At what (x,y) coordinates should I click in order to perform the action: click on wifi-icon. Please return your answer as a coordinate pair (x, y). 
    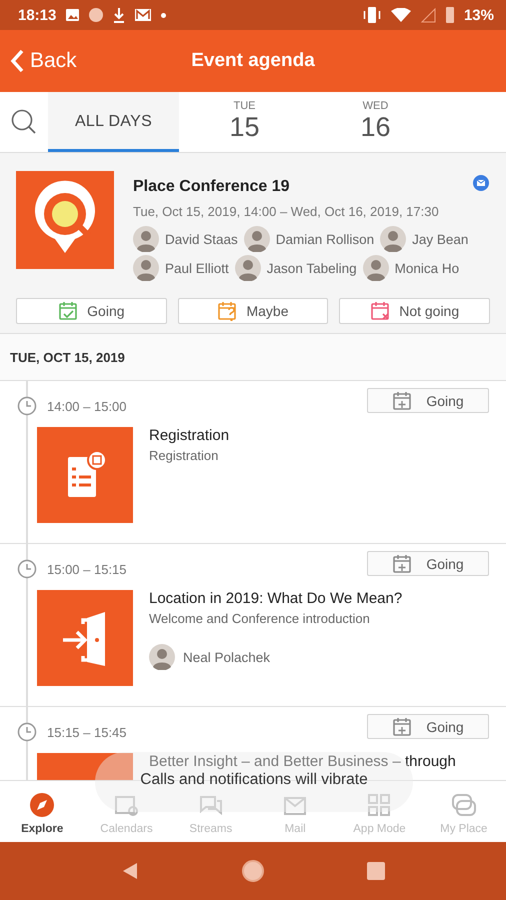
    Looking at the image, I should click on (400, 15).